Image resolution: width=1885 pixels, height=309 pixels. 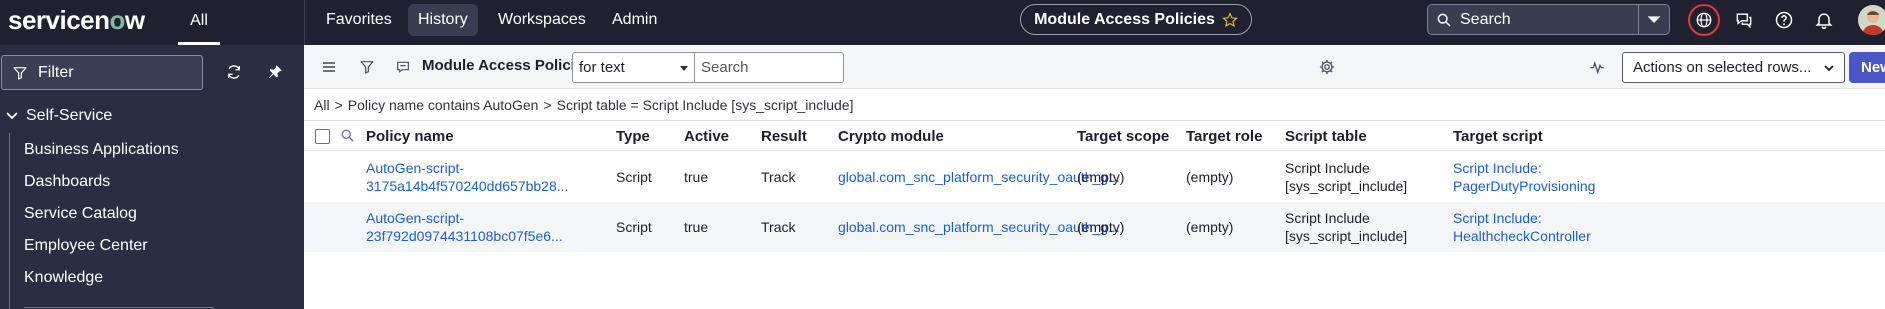 What do you see at coordinates (347, 138) in the screenshot?
I see `column-search-icon` at bounding box center [347, 138].